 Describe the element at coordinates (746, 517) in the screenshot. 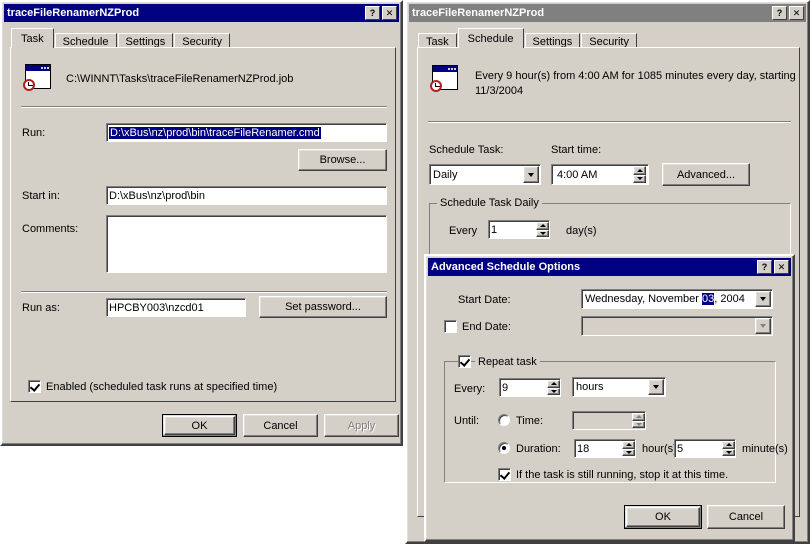

I see `advanced-cancel-button: Cancel` at that location.